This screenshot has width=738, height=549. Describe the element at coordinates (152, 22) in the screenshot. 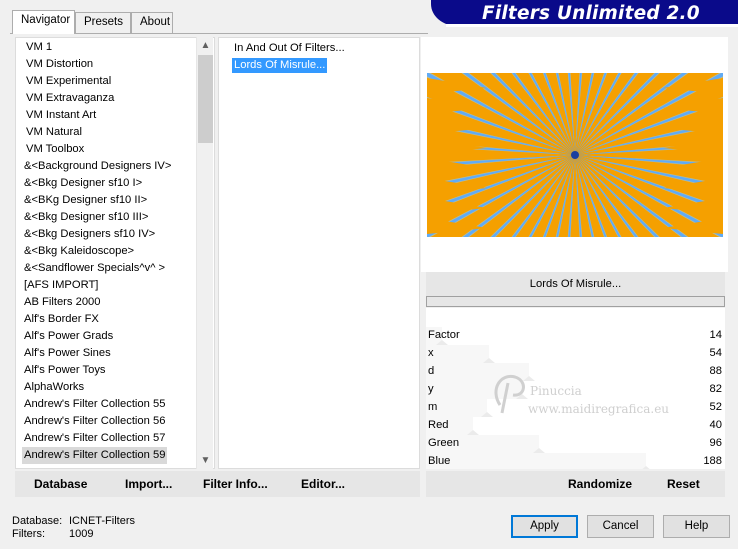

I see `tab-about: About` at that location.